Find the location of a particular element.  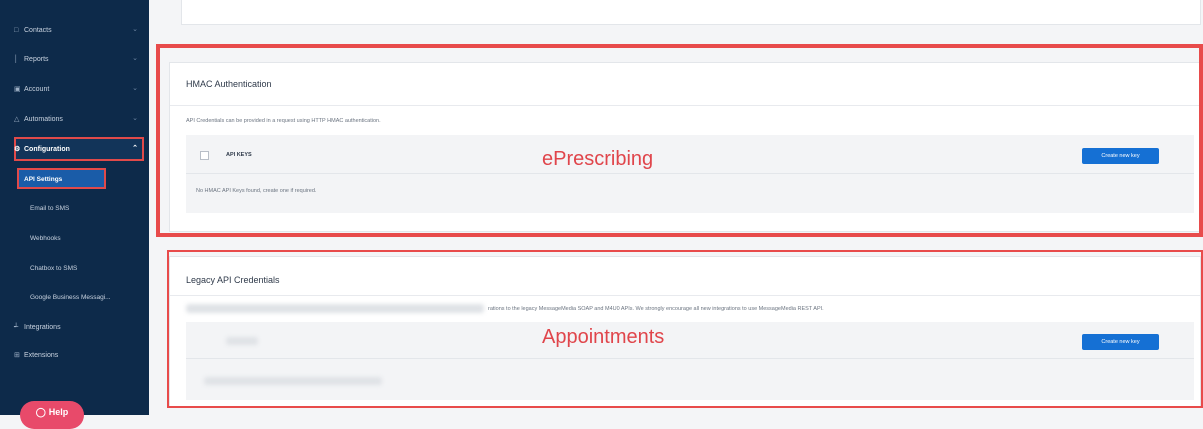

contacts-icon: □ is located at coordinates (16, 30).